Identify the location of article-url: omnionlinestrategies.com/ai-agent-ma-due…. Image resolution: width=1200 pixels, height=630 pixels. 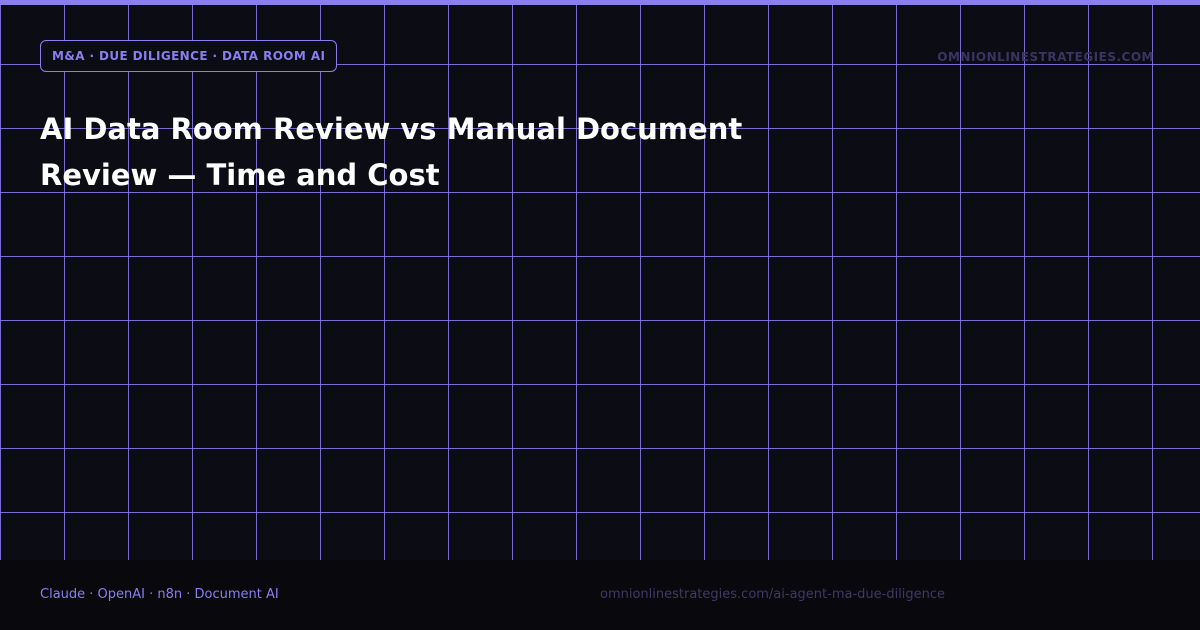
(773, 594).